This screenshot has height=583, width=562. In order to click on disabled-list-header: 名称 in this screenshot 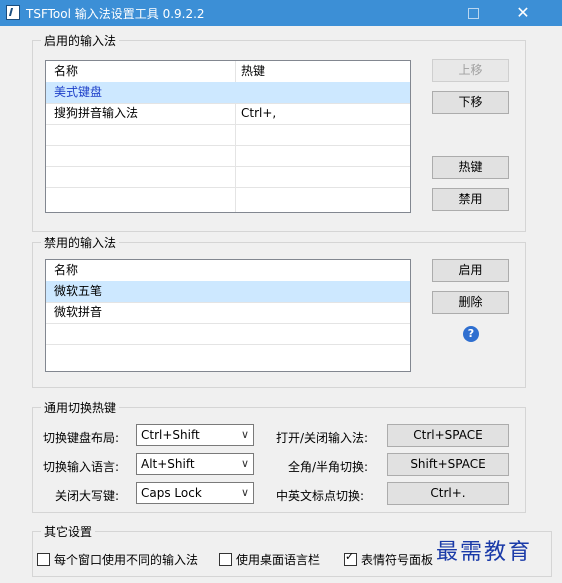, I will do `click(228, 270)`.